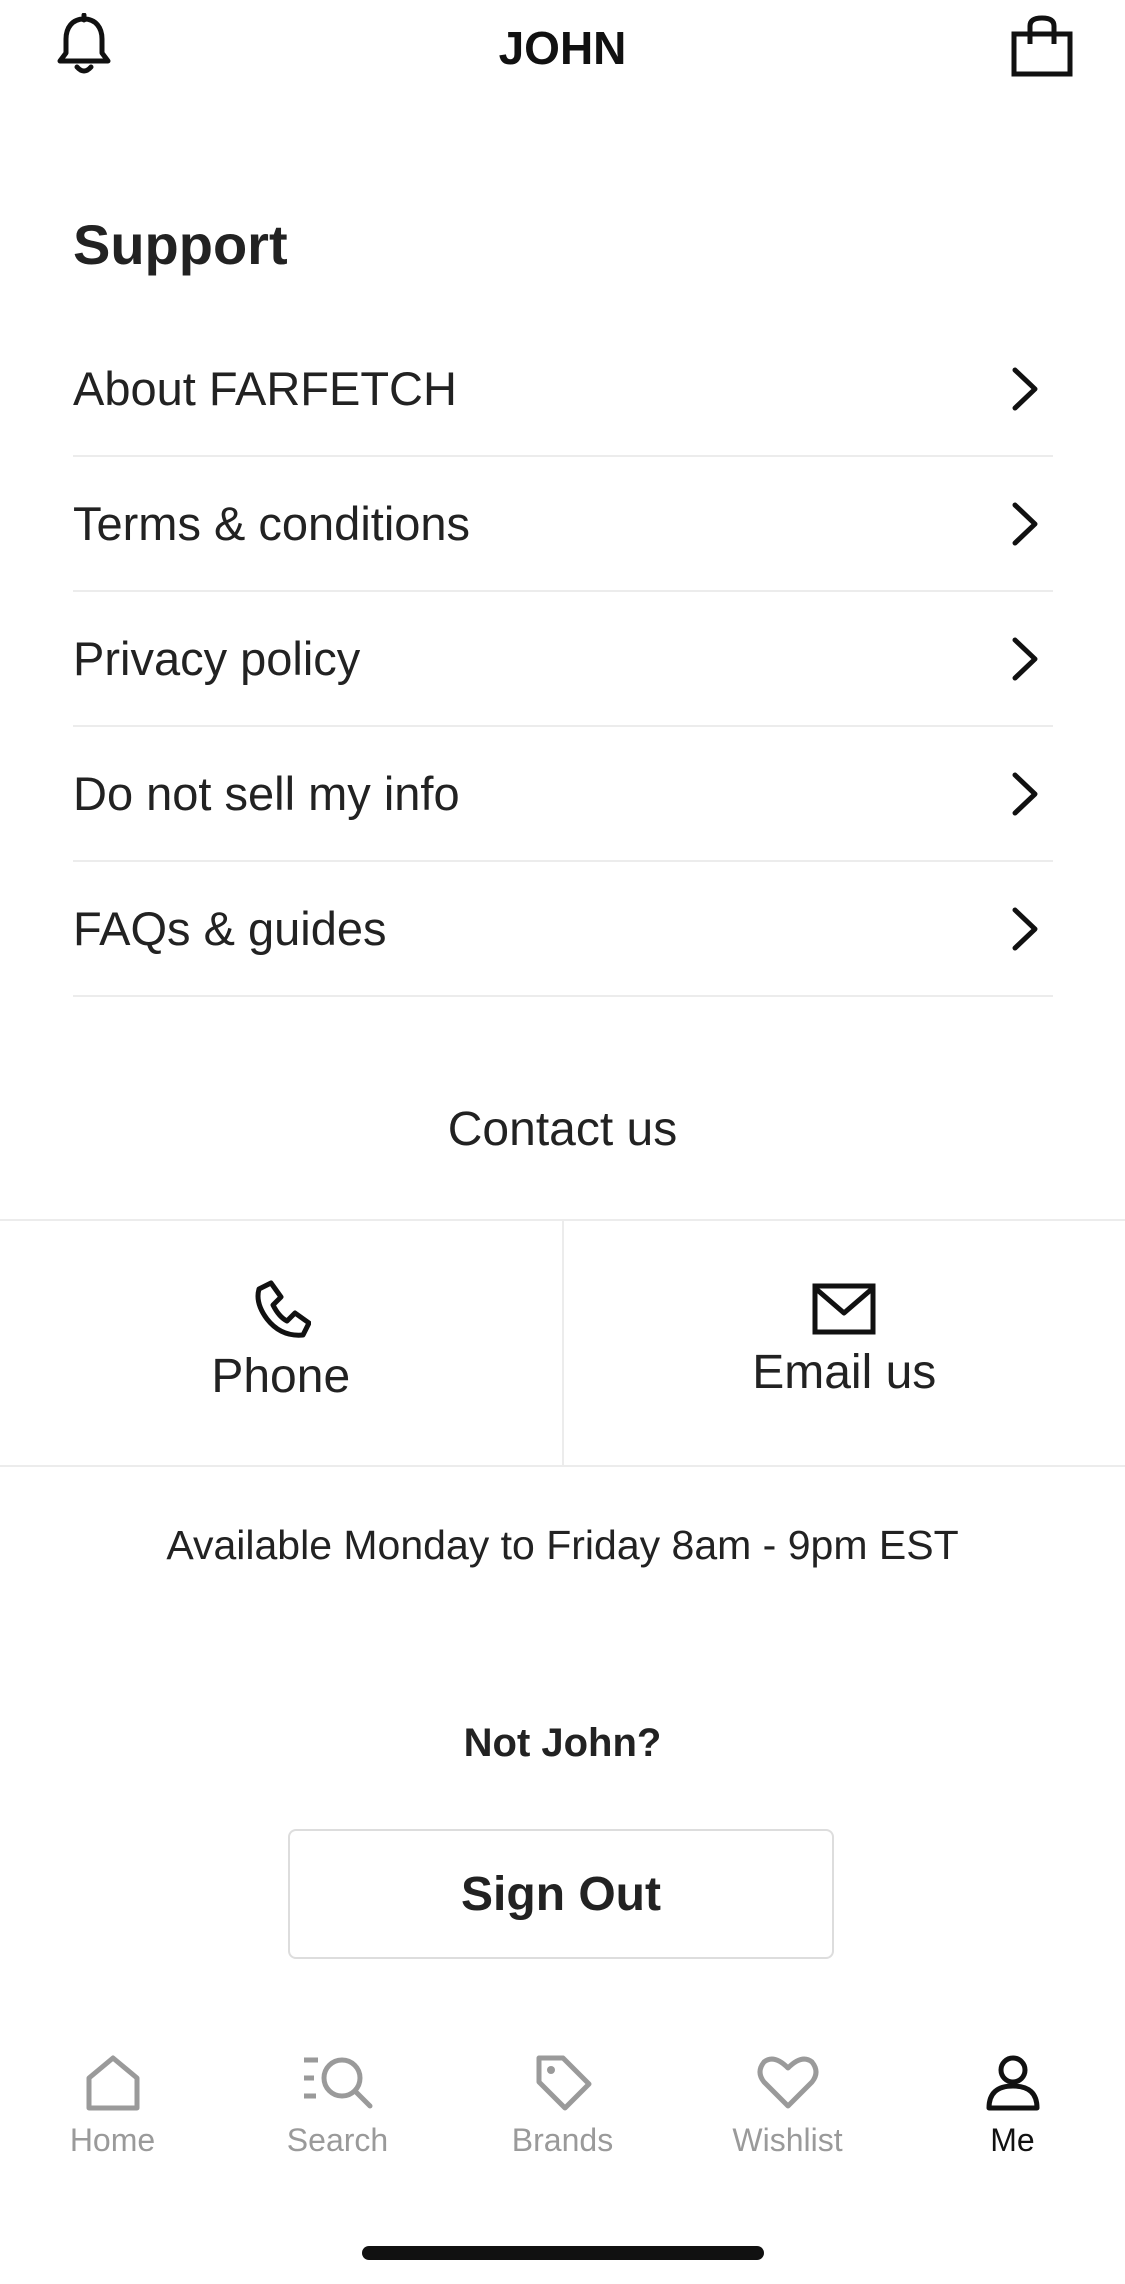 This screenshot has width=1125, height=2284. Describe the element at coordinates (266, 793) in the screenshot. I see `menu-item-label: Do not sell my info` at that location.